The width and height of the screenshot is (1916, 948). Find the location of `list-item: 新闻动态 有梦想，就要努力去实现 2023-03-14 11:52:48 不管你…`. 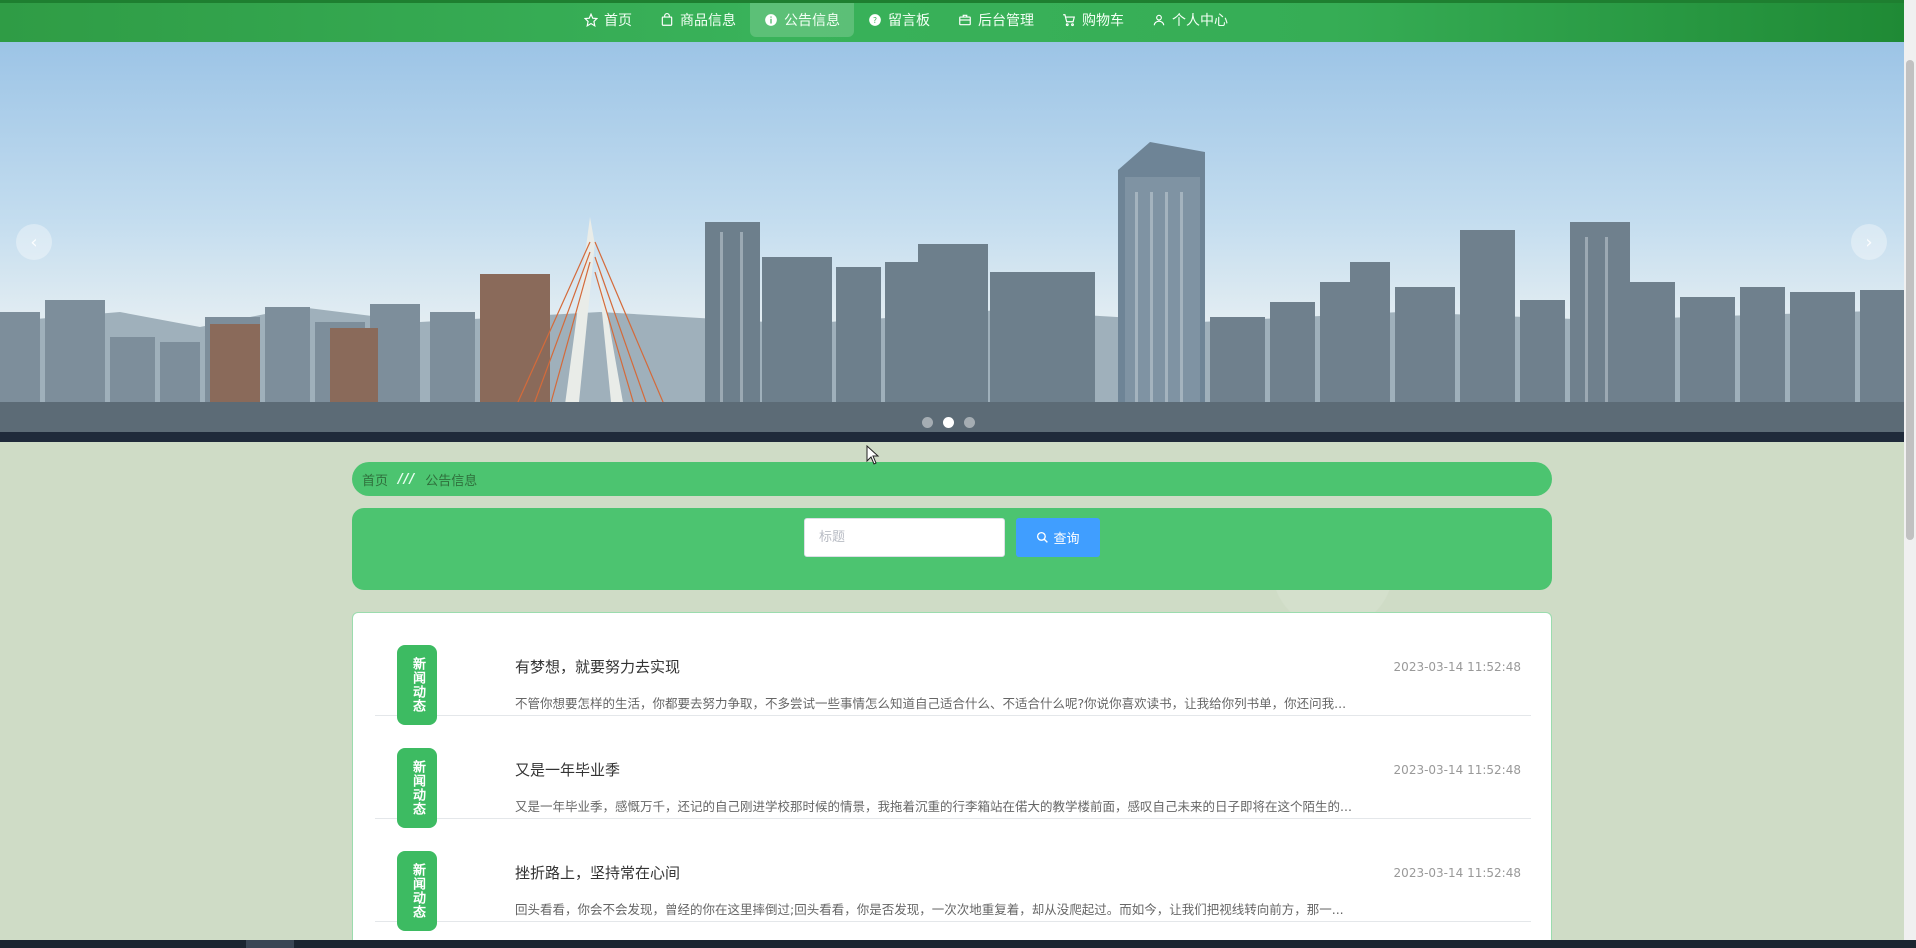

list-item: 新闻动态 有梦想，就要努力去实现 2023-03-14 11:52:48 不管你… is located at coordinates (953, 669).